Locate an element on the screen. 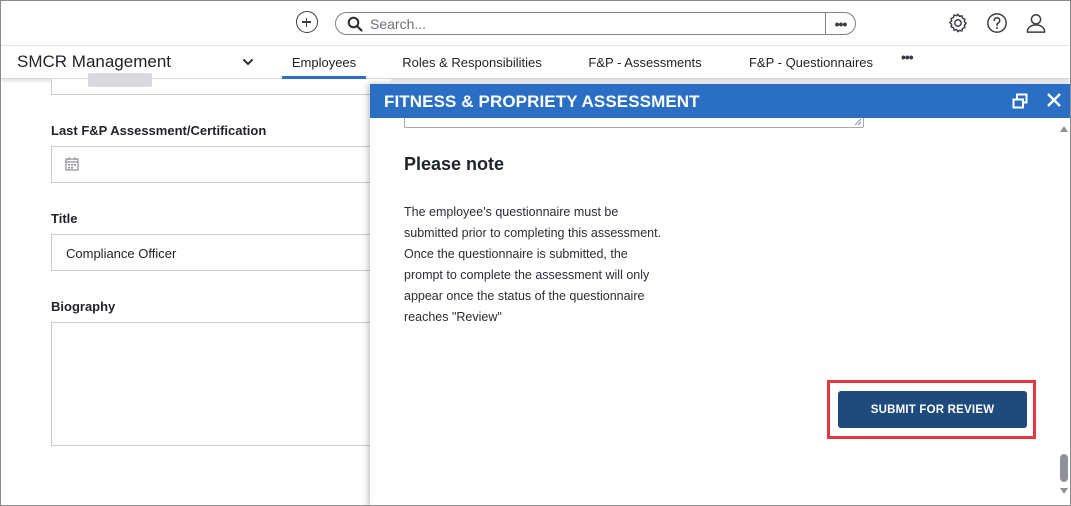 The width and height of the screenshot is (1071, 506). note-line: Once the questionnaire is submitted, the is located at coordinates (516, 254).